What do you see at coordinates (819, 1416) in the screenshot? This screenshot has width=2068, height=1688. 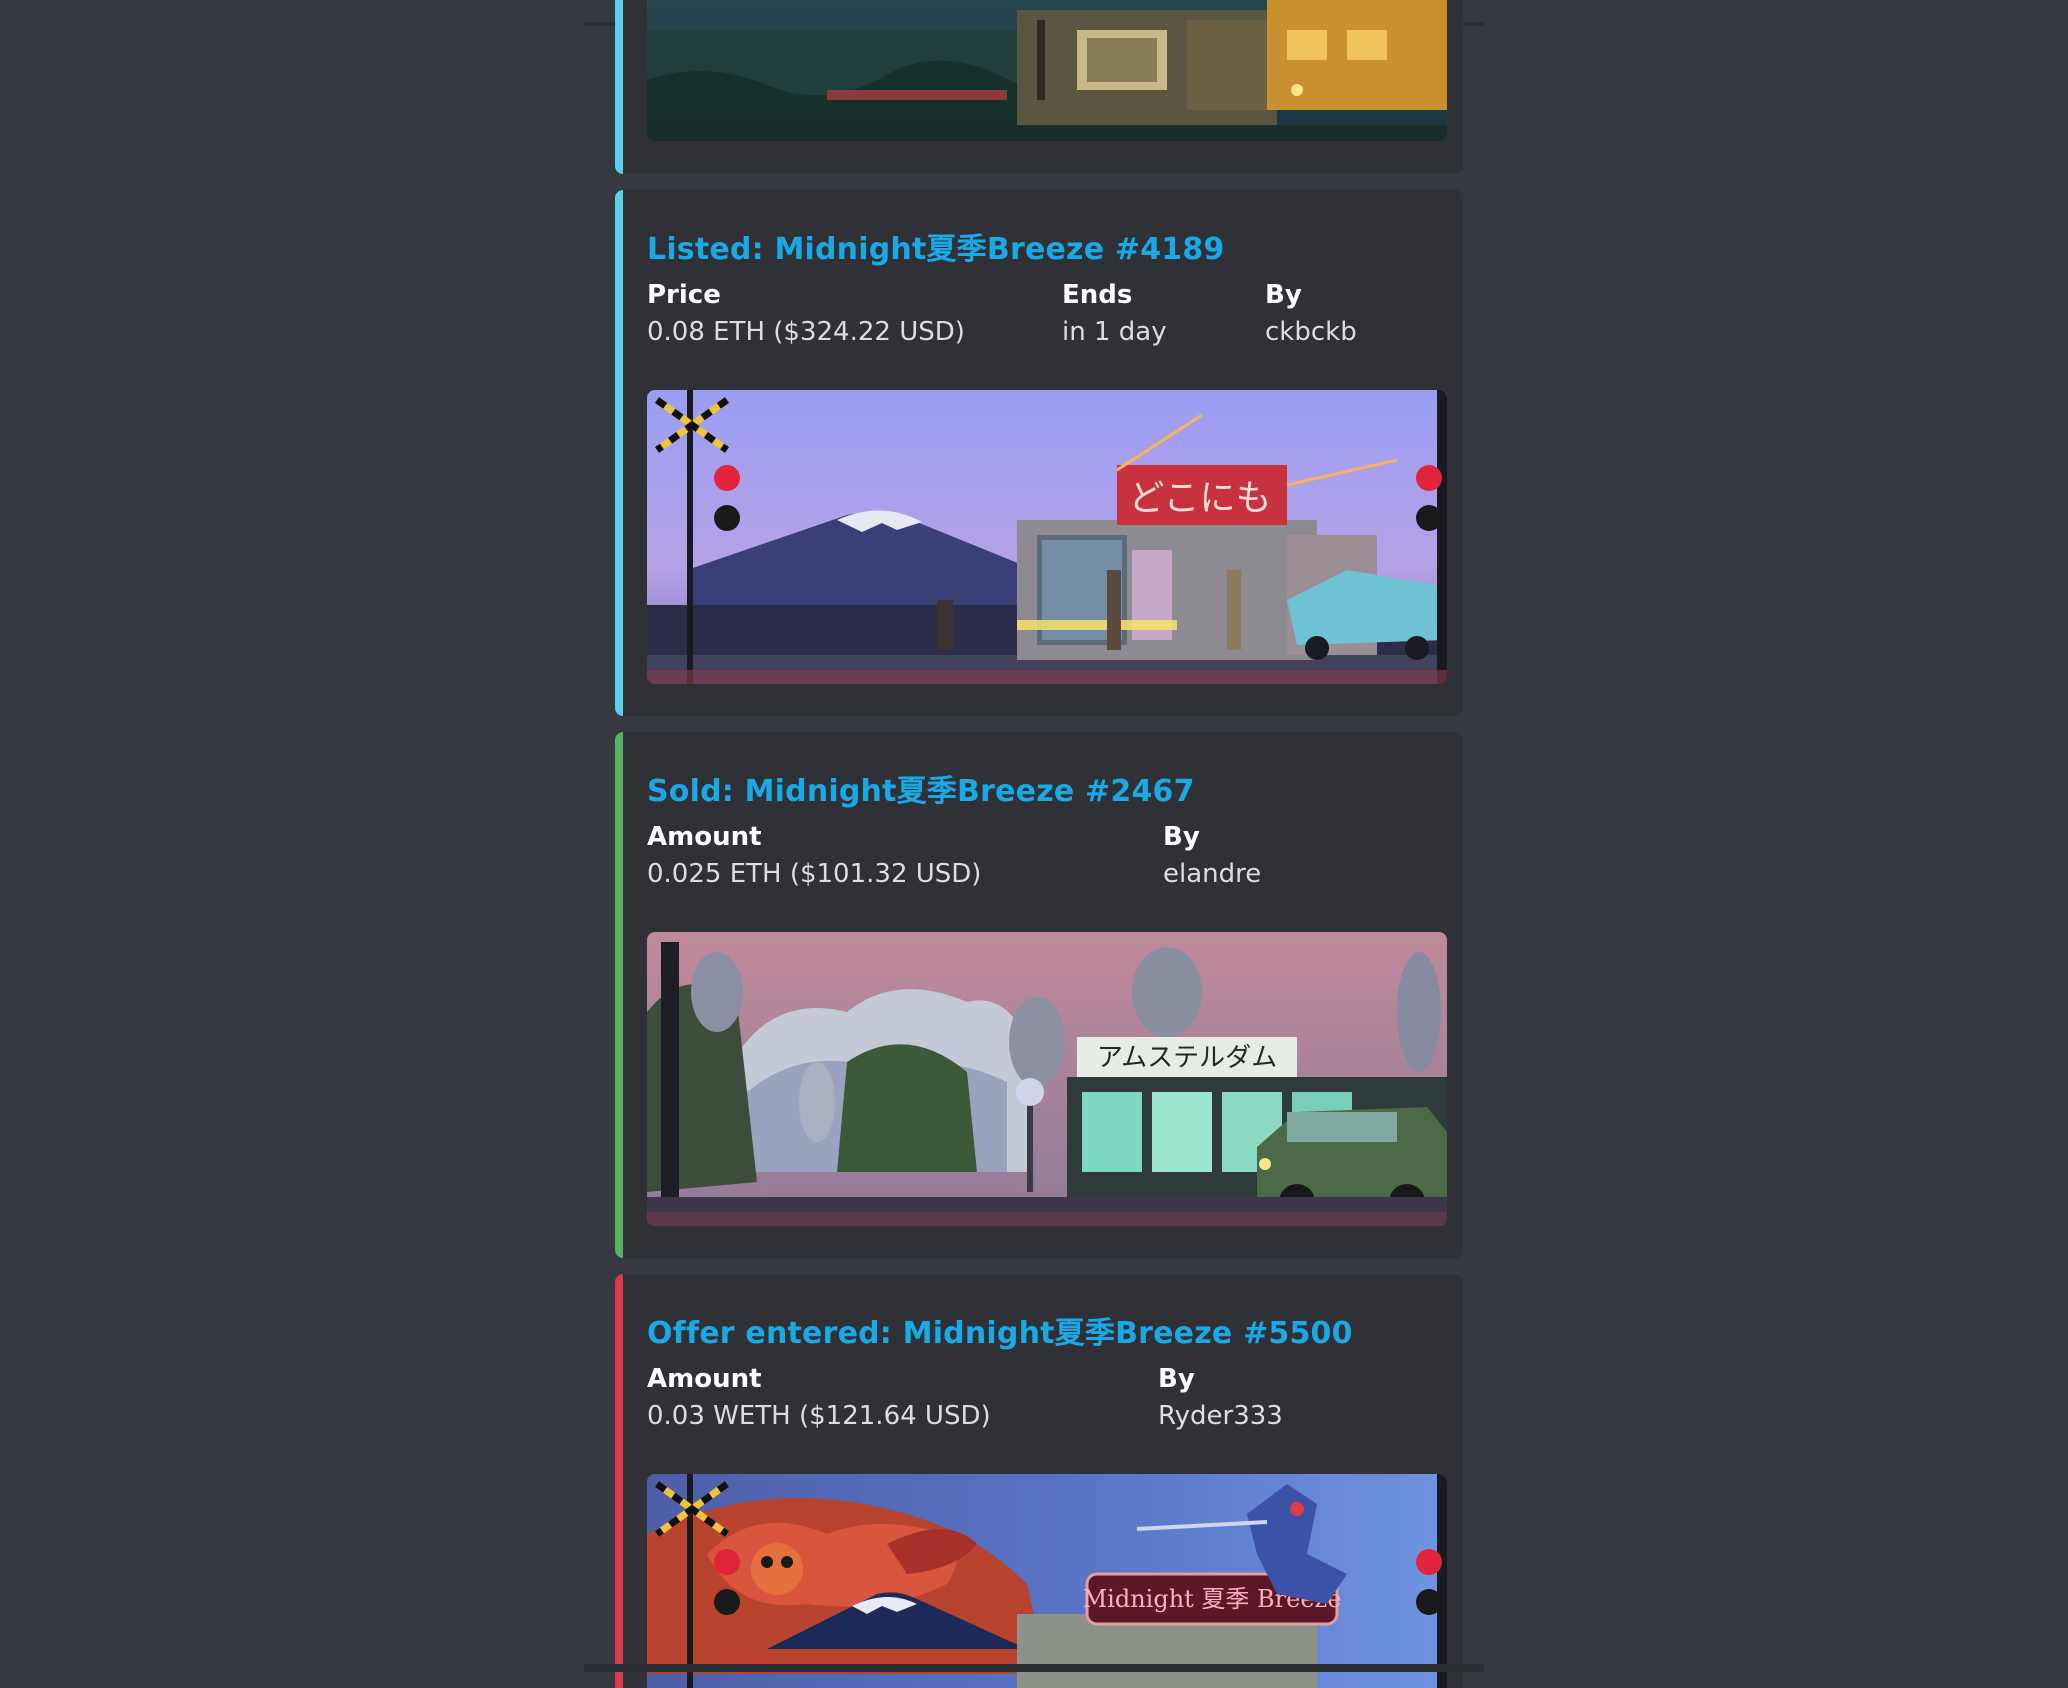 I see `field-amount-value: 0.03 WETH ($121.64 USD)` at bounding box center [819, 1416].